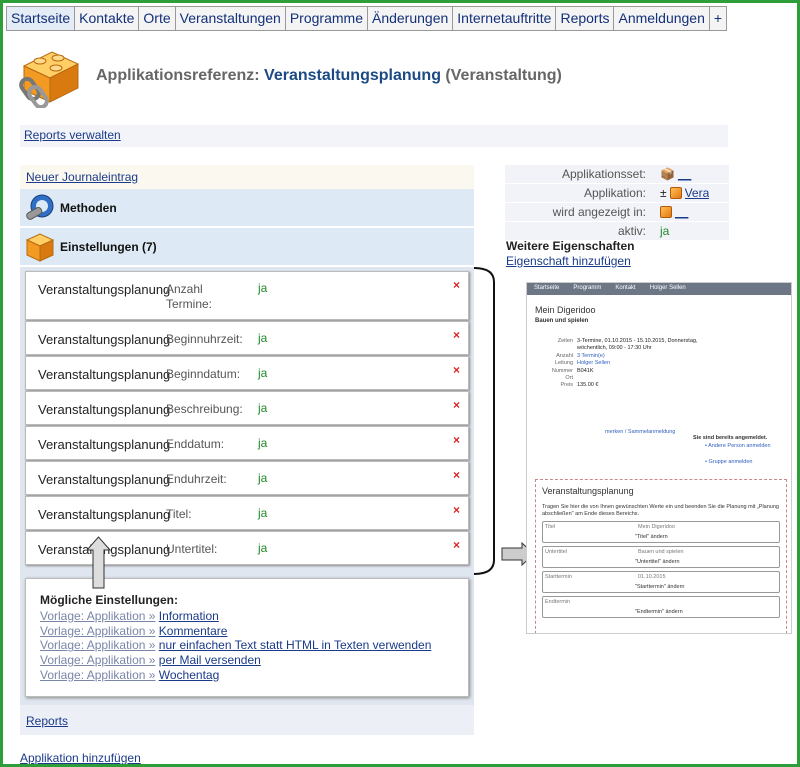  Describe the element at coordinates (625, 288) in the screenshot. I see `preview-nav-item: Kontakt` at that location.